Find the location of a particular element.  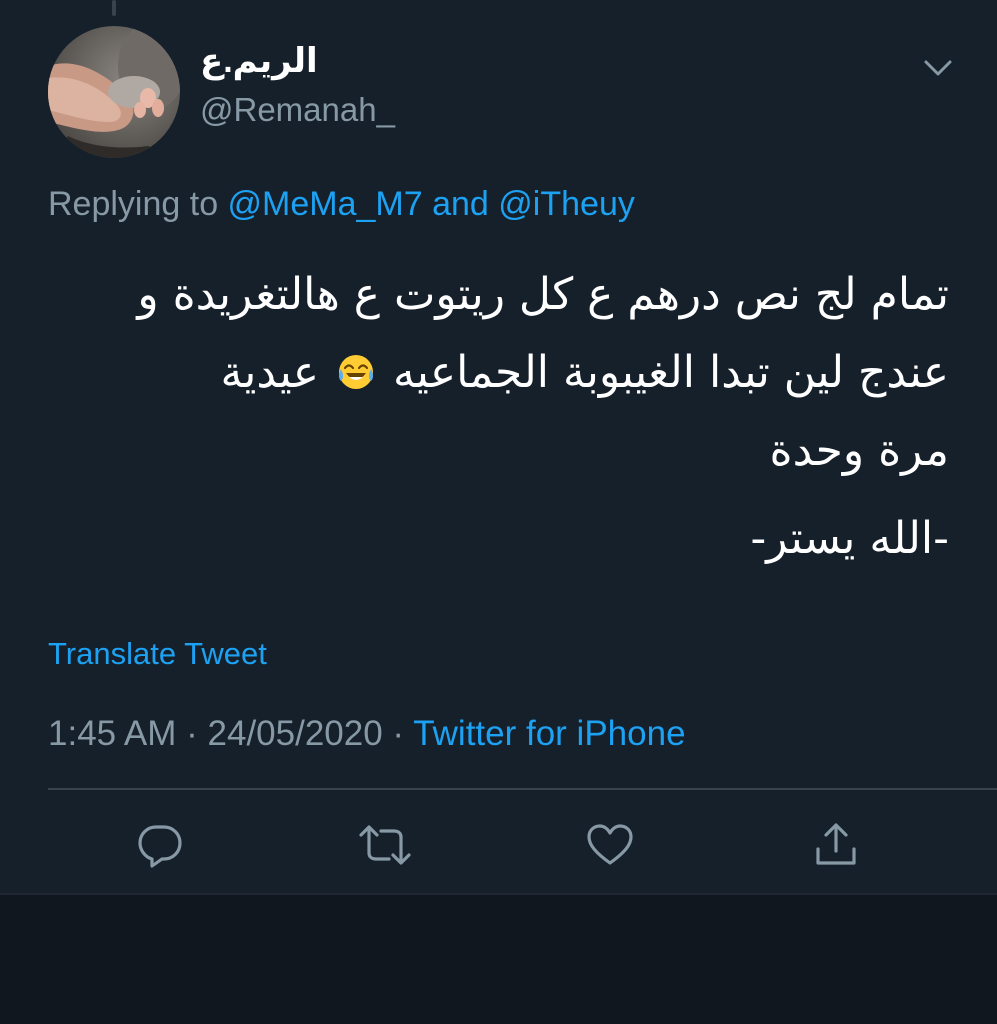

like-icon is located at coordinates (610, 844).